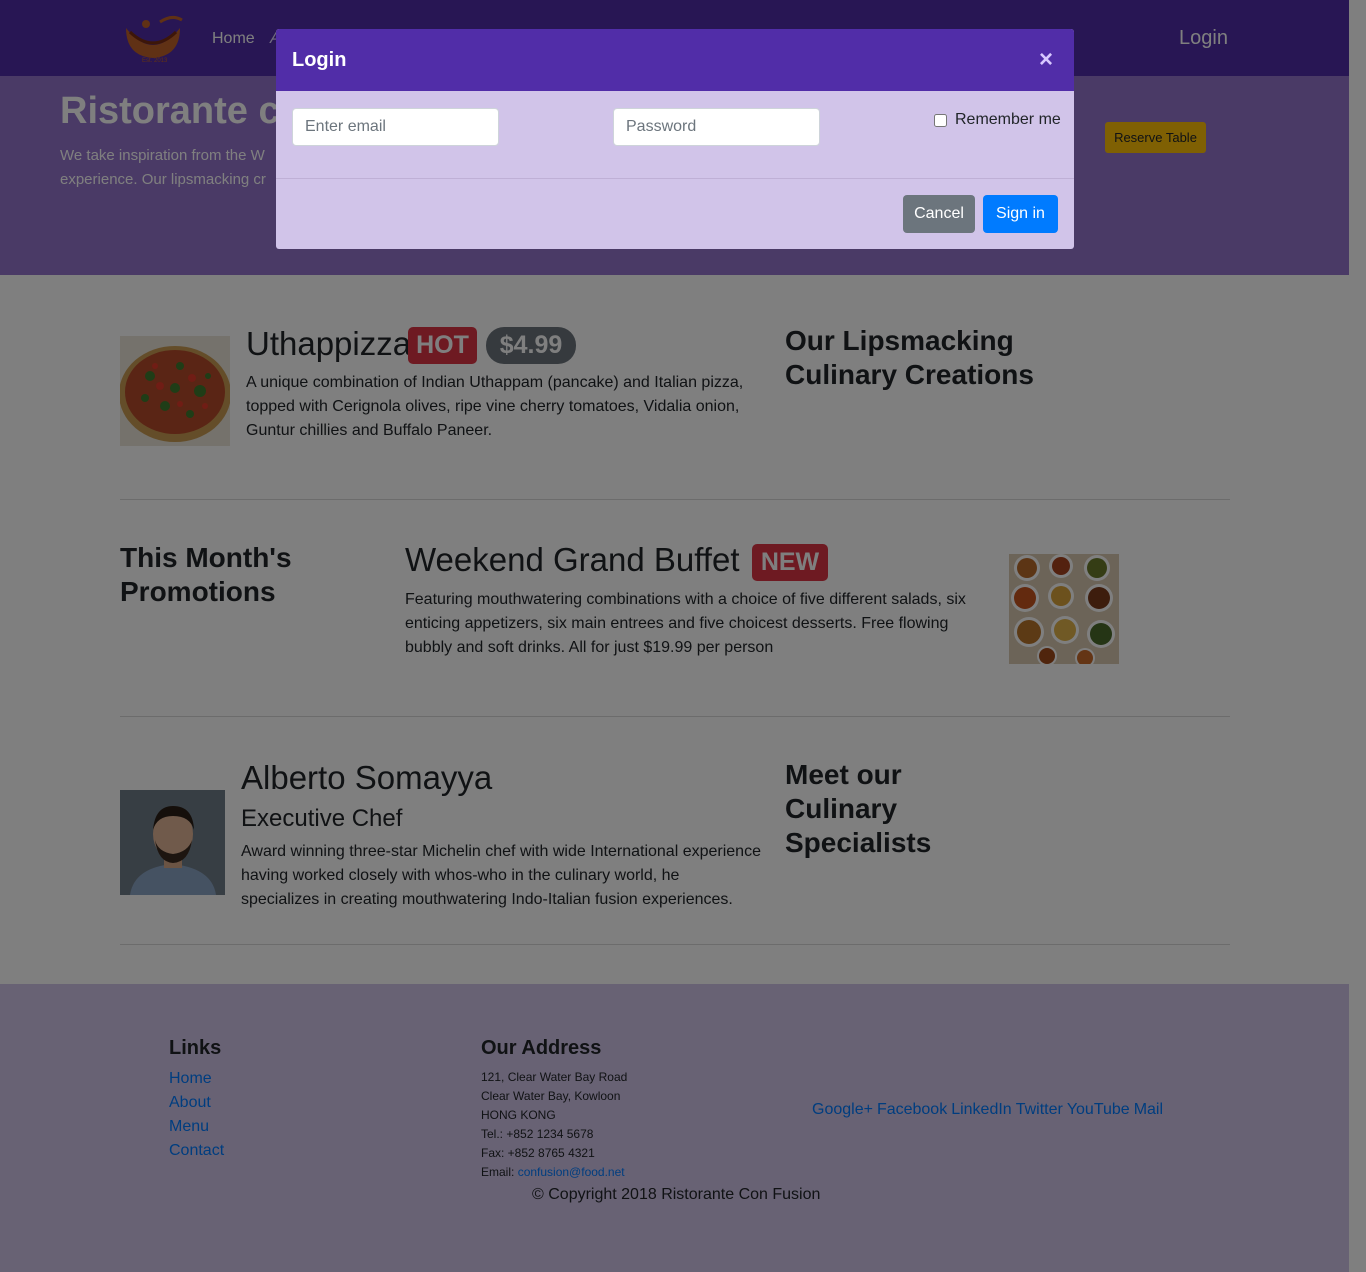  What do you see at coordinates (940, 120) in the screenshot?
I see `remember-me-checkbox` at bounding box center [940, 120].